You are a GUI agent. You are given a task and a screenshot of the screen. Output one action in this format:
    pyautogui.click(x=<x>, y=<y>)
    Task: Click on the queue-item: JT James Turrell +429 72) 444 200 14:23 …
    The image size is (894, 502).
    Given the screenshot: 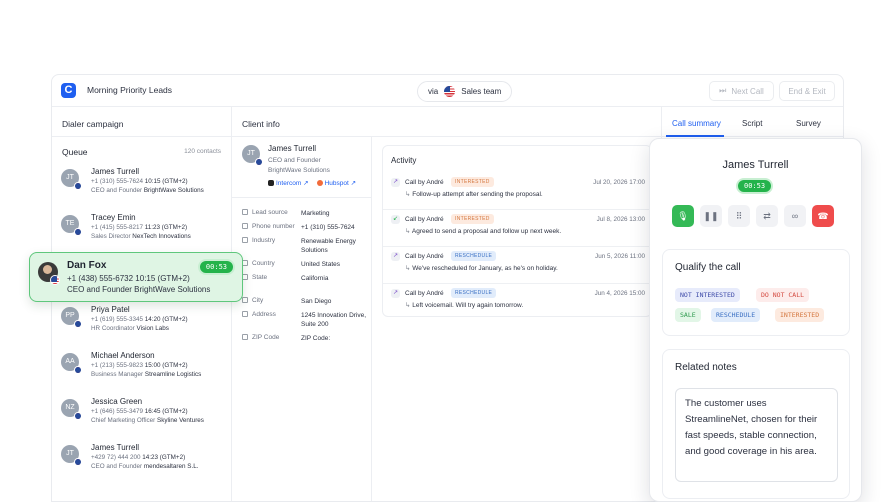 What is the action you would take?
    pyautogui.click(x=141, y=464)
    